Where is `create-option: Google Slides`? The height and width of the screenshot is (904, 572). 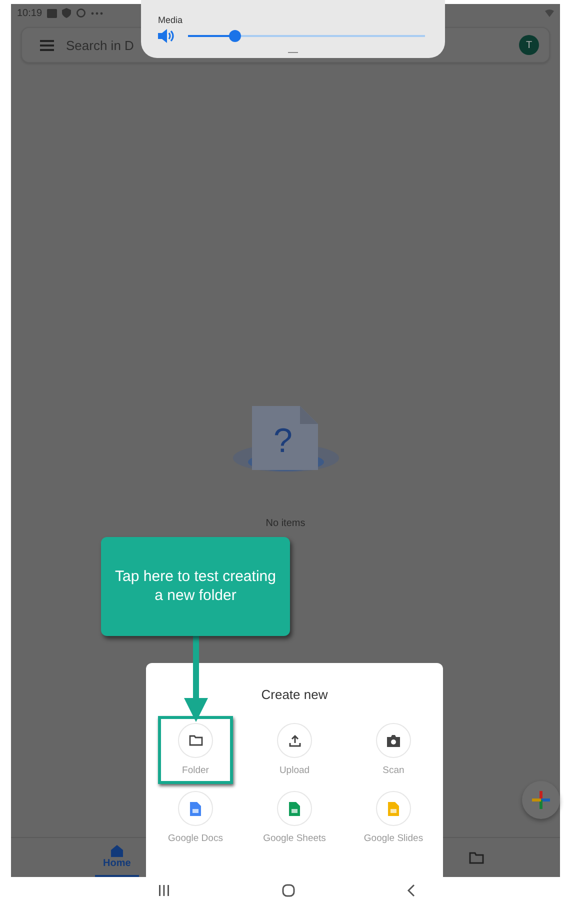
create-option: Google Slides is located at coordinates (393, 818).